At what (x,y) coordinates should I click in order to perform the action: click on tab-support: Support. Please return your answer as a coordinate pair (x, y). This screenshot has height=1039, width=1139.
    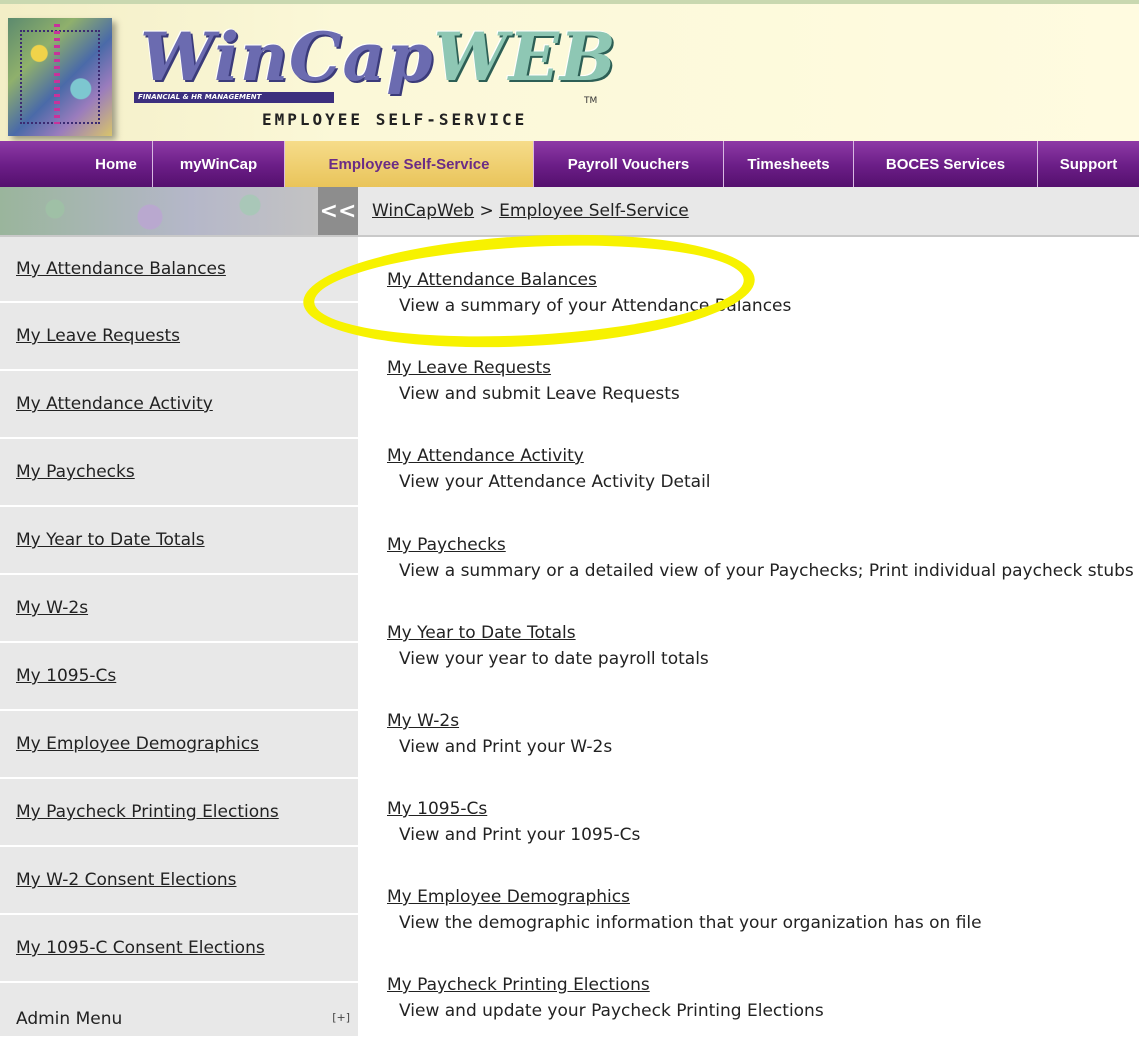
    Looking at the image, I should click on (1088, 164).